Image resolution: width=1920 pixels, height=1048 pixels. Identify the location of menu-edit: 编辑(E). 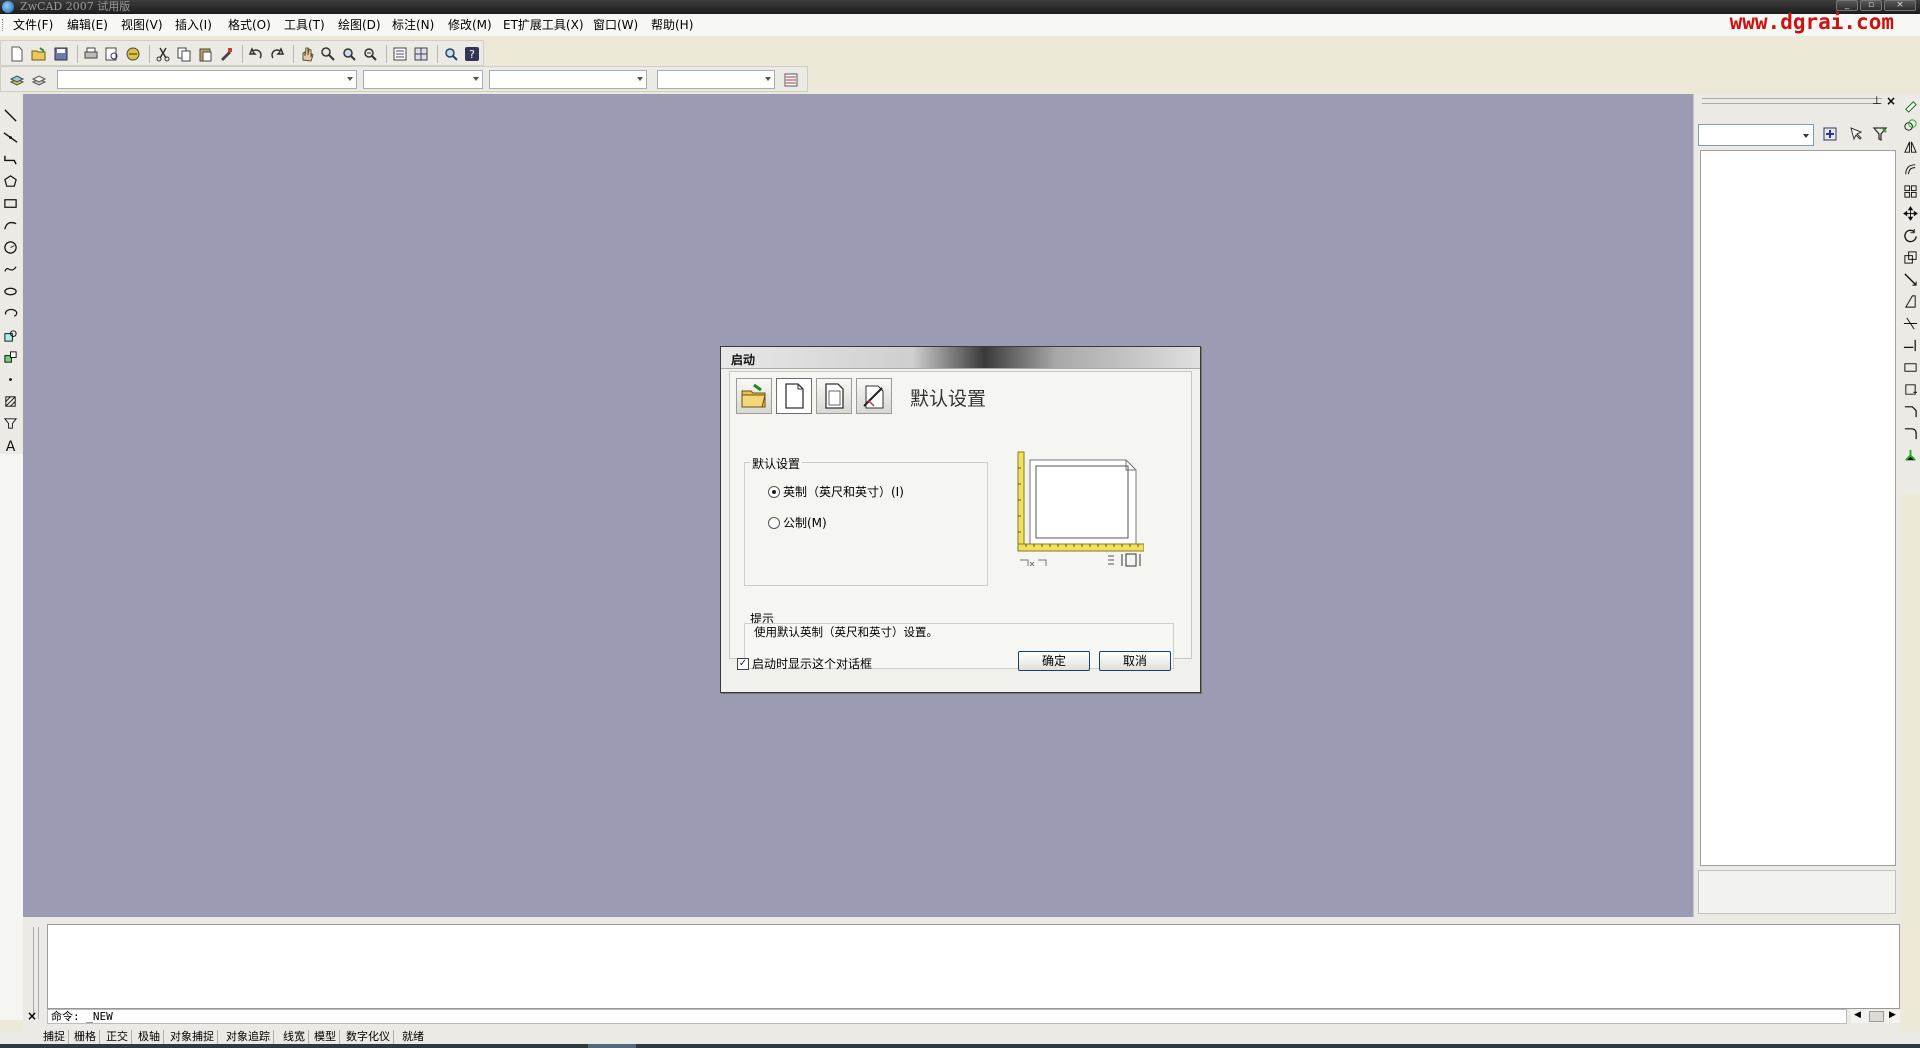
(87, 25).